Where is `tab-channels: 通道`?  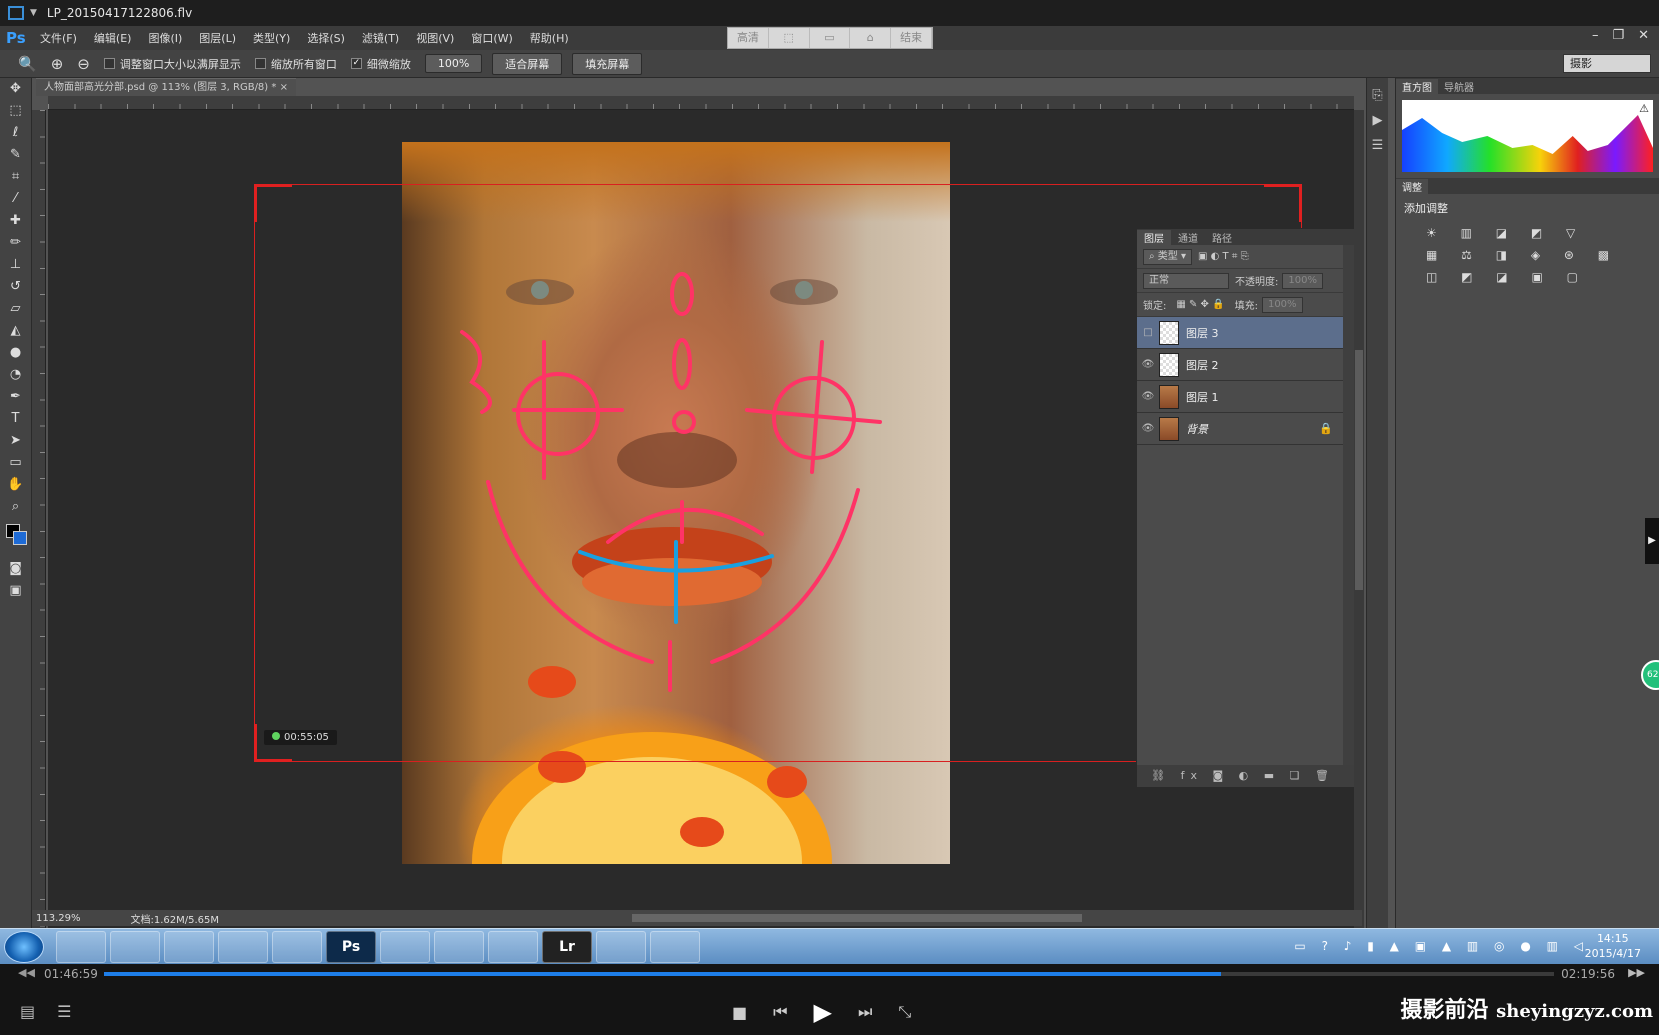 tab-channels: 通道 is located at coordinates (1188, 237).